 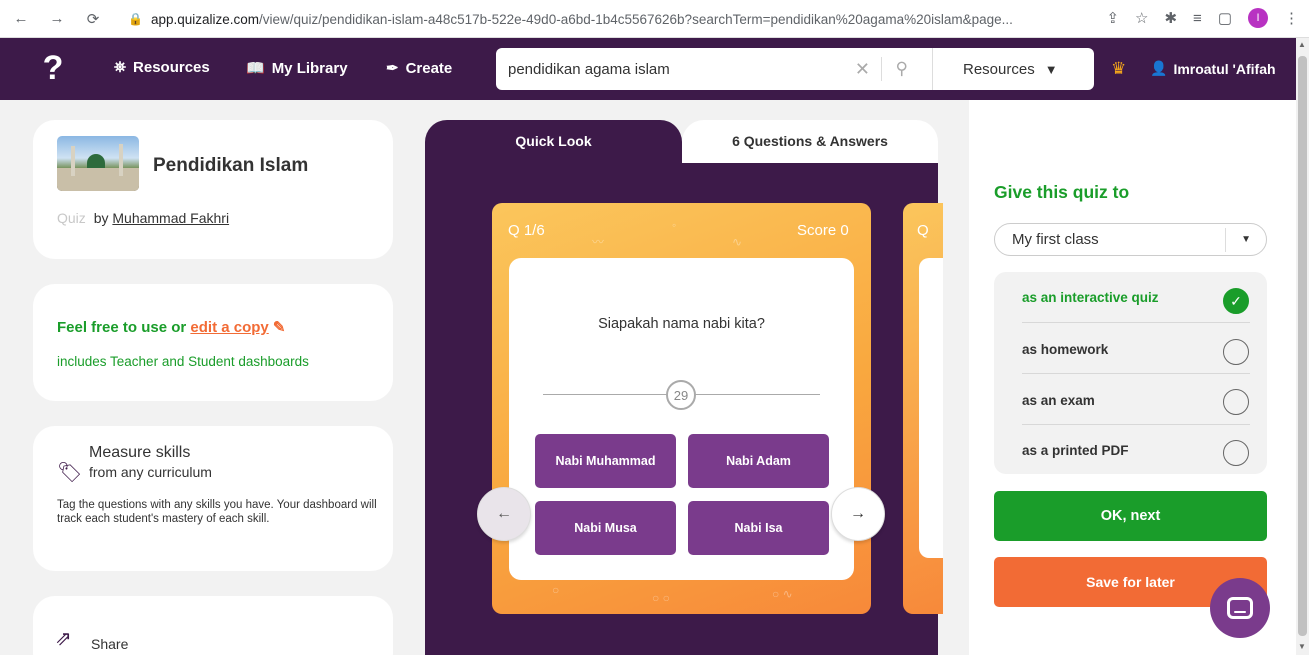 What do you see at coordinates (1141, 18) in the screenshot?
I see `bookmark-star-icon: ☆` at bounding box center [1141, 18].